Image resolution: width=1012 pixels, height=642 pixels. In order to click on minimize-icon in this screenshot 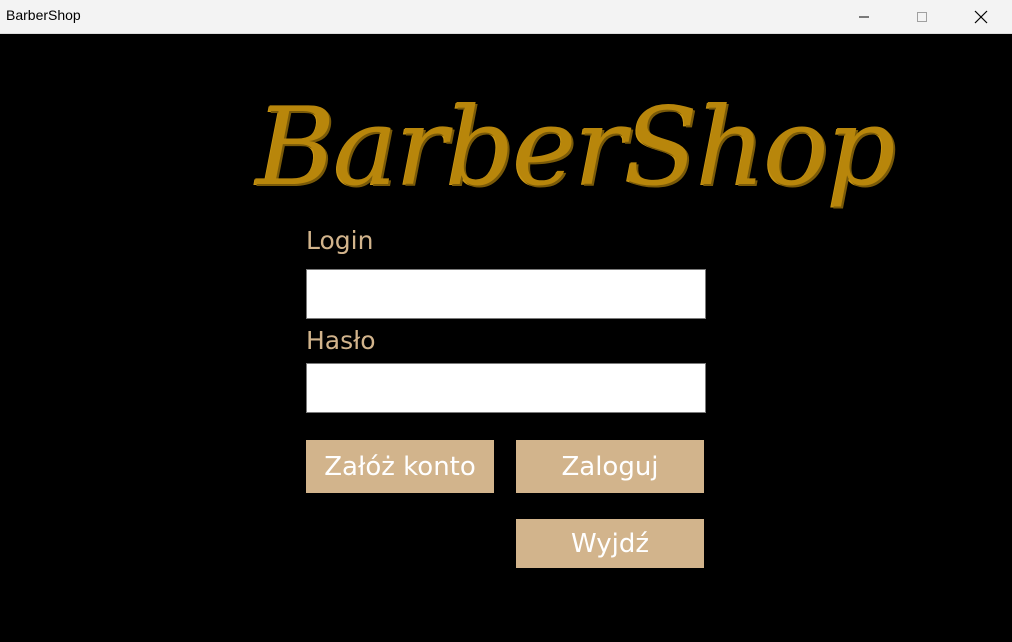, I will do `click(864, 16)`.